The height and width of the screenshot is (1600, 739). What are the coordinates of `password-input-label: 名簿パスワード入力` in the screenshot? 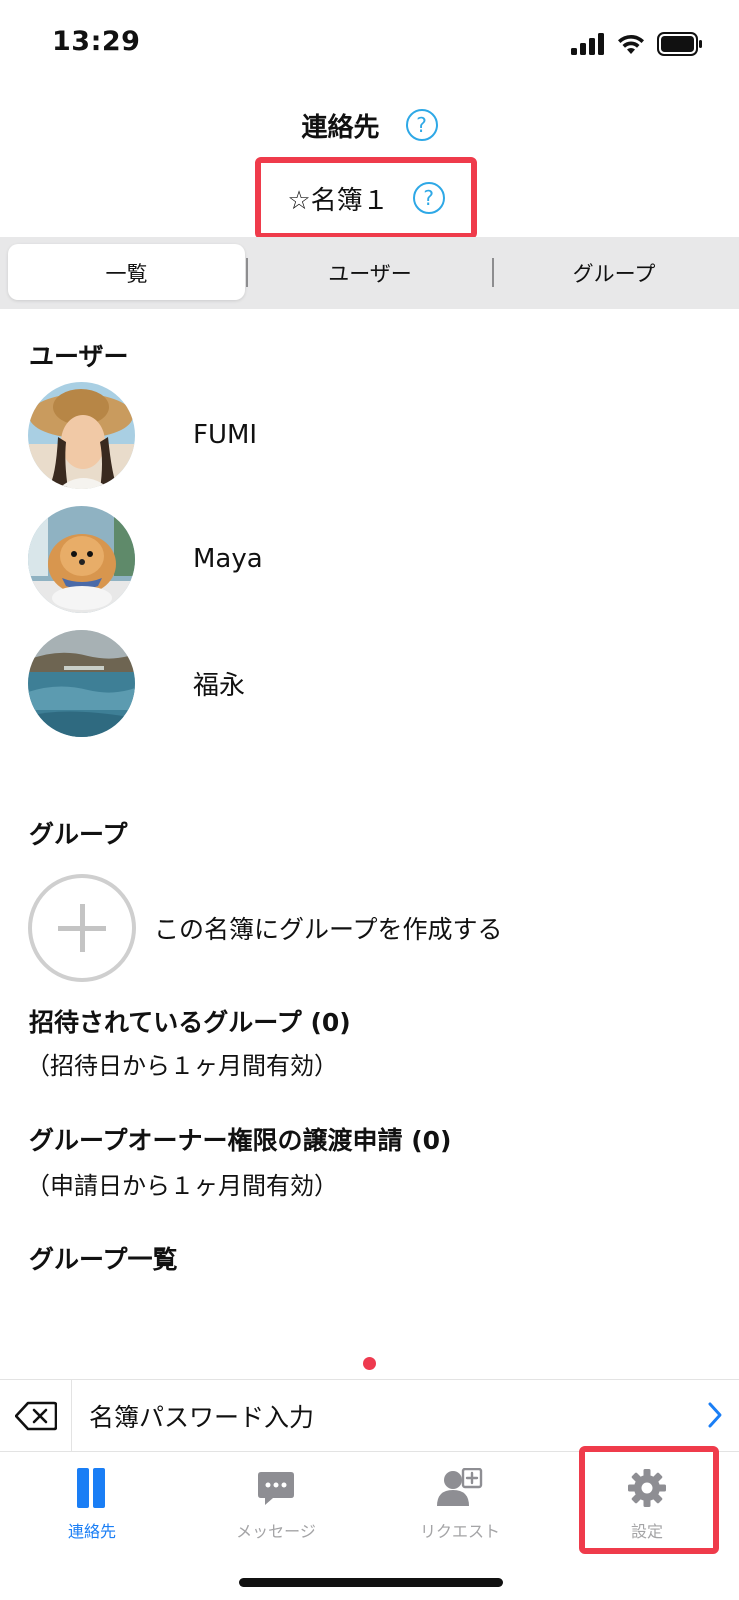 It's located at (202, 1417).